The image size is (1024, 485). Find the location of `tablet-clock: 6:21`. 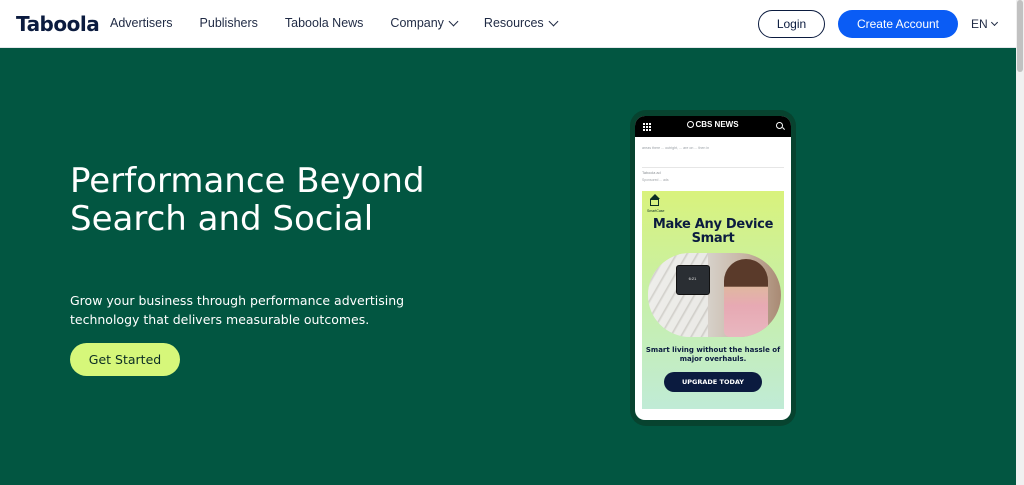

tablet-clock: 6:21 is located at coordinates (692, 278).